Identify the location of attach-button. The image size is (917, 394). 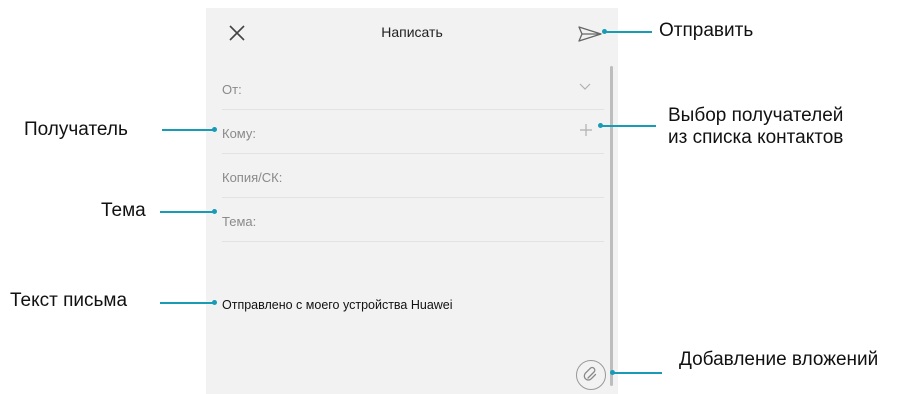
(591, 375).